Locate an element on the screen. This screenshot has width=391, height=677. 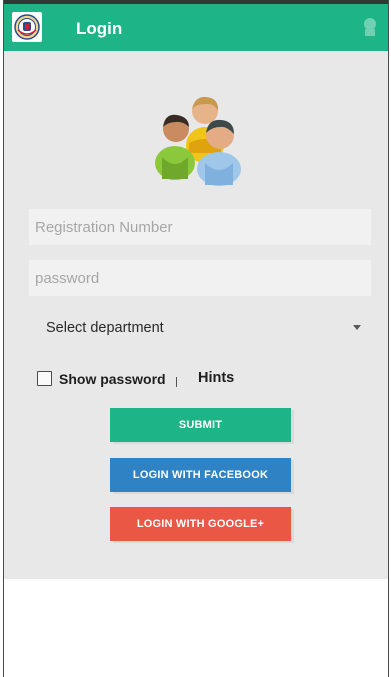
submit-button: SUBMIT is located at coordinates (200, 425).